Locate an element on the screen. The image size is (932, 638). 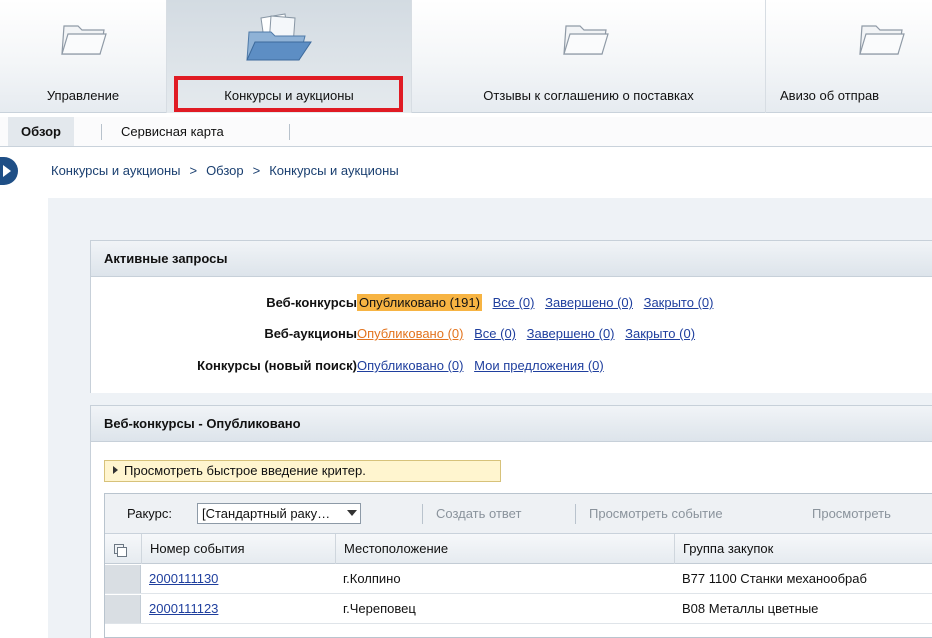
expand-triangle-icon is located at coordinates (115, 470).